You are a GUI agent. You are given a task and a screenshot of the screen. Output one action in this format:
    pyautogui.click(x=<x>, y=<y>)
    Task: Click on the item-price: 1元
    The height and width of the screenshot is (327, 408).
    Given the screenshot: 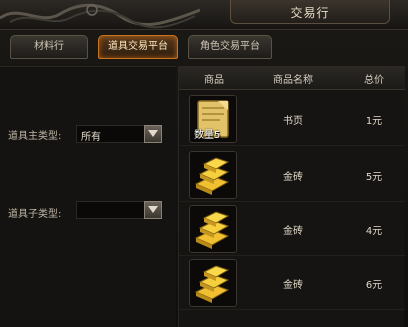 What is the action you would take?
    pyautogui.click(x=374, y=121)
    